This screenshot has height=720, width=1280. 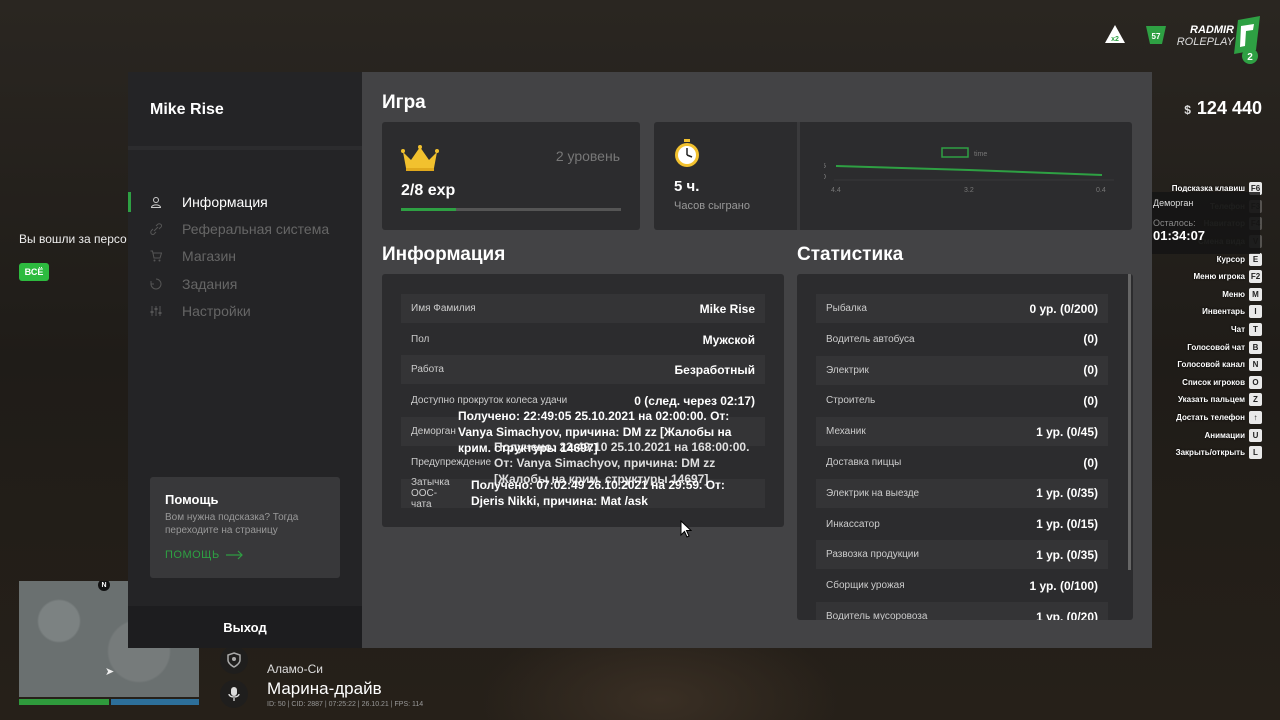 I want to click on info-key: Пол, so click(x=420, y=339).